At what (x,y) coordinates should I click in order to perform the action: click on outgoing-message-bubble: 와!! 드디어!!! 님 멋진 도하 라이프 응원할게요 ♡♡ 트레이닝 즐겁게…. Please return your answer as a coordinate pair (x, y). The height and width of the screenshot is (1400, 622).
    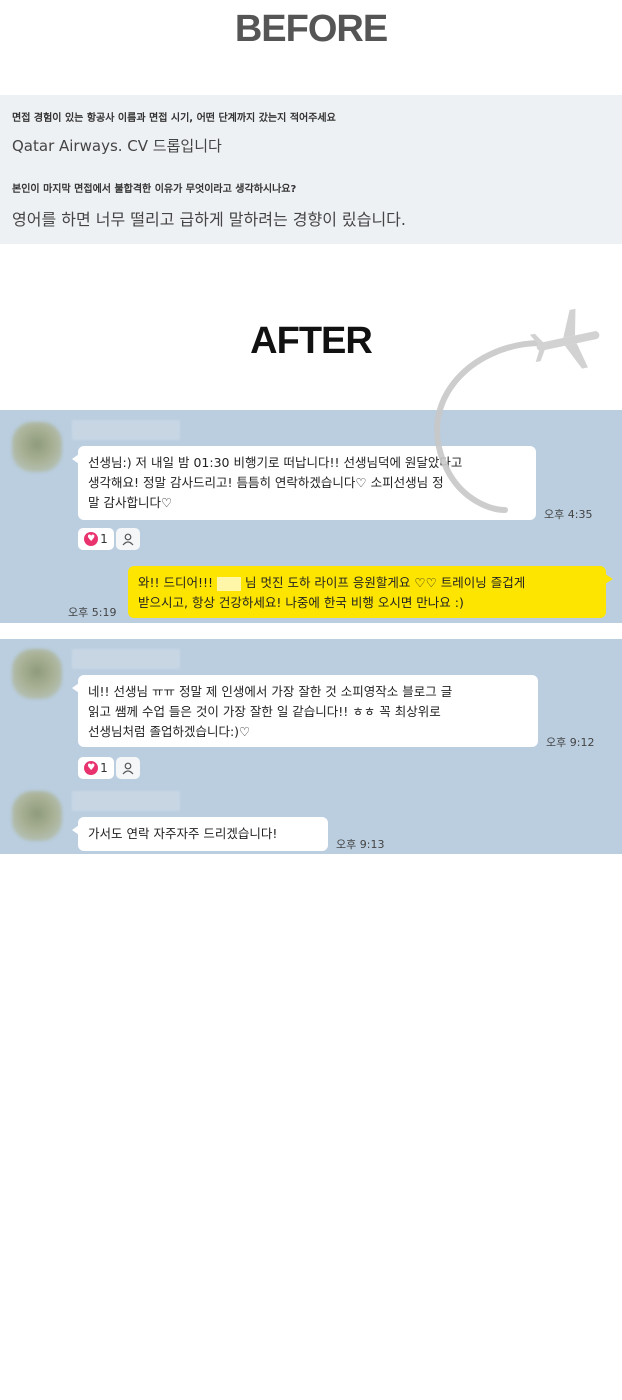
    Looking at the image, I should click on (370, 592).